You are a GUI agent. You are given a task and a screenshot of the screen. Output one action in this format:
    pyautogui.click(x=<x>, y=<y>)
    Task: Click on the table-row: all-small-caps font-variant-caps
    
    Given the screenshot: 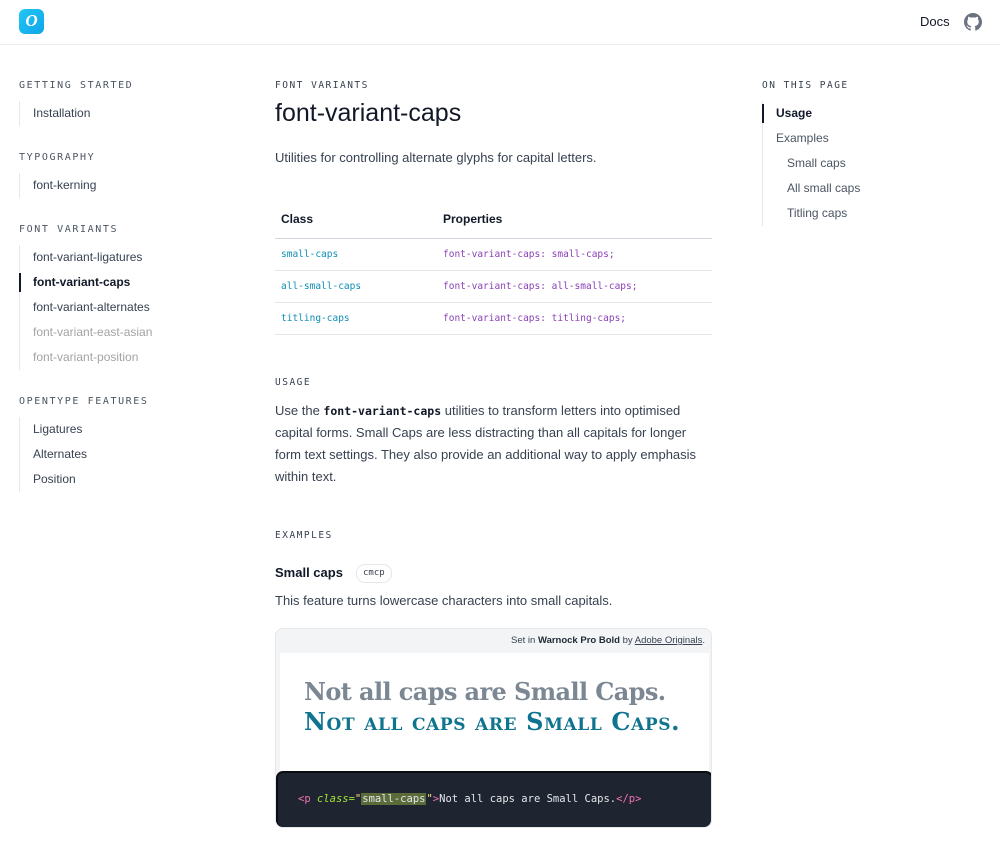 What is the action you would take?
    pyautogui.click(x=493, y=286)
    